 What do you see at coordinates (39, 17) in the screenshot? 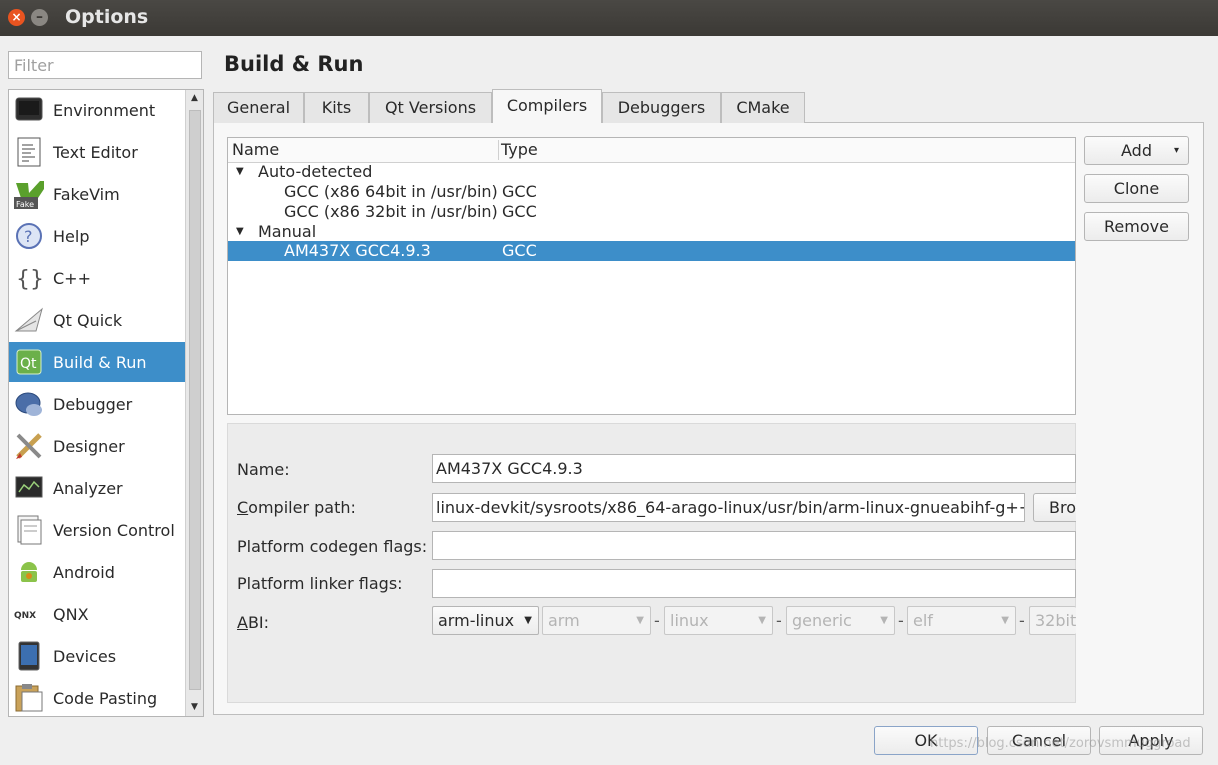
I see `minimize-window-button: –` at bounding box center [39, 17].